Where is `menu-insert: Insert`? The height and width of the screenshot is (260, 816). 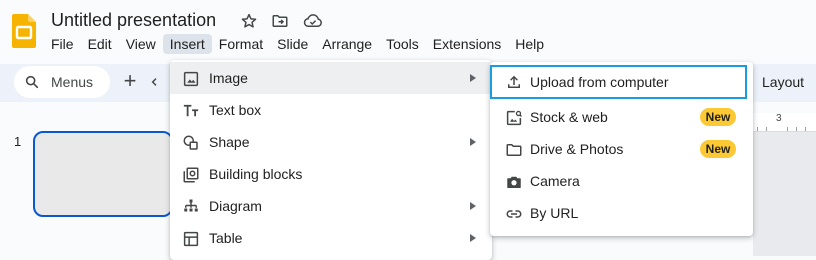 menu-insert: Insert is located at coordinates (187, 44).